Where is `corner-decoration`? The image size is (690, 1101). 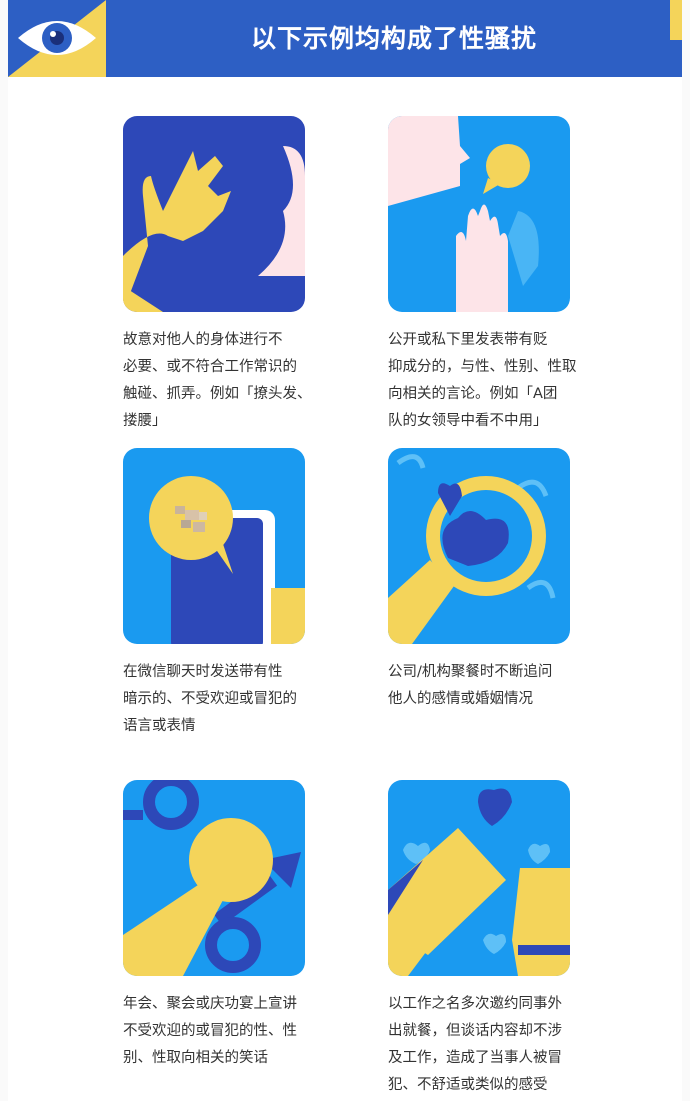 corner-decoration is located at coordinates (676, 20).